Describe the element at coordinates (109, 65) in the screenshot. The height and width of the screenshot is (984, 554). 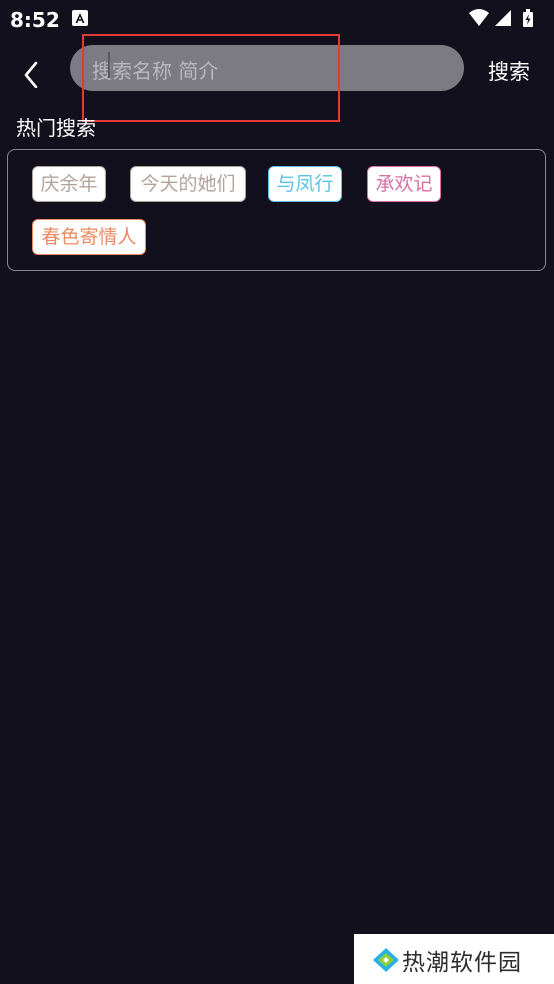
I see `text-cursor` at that location.